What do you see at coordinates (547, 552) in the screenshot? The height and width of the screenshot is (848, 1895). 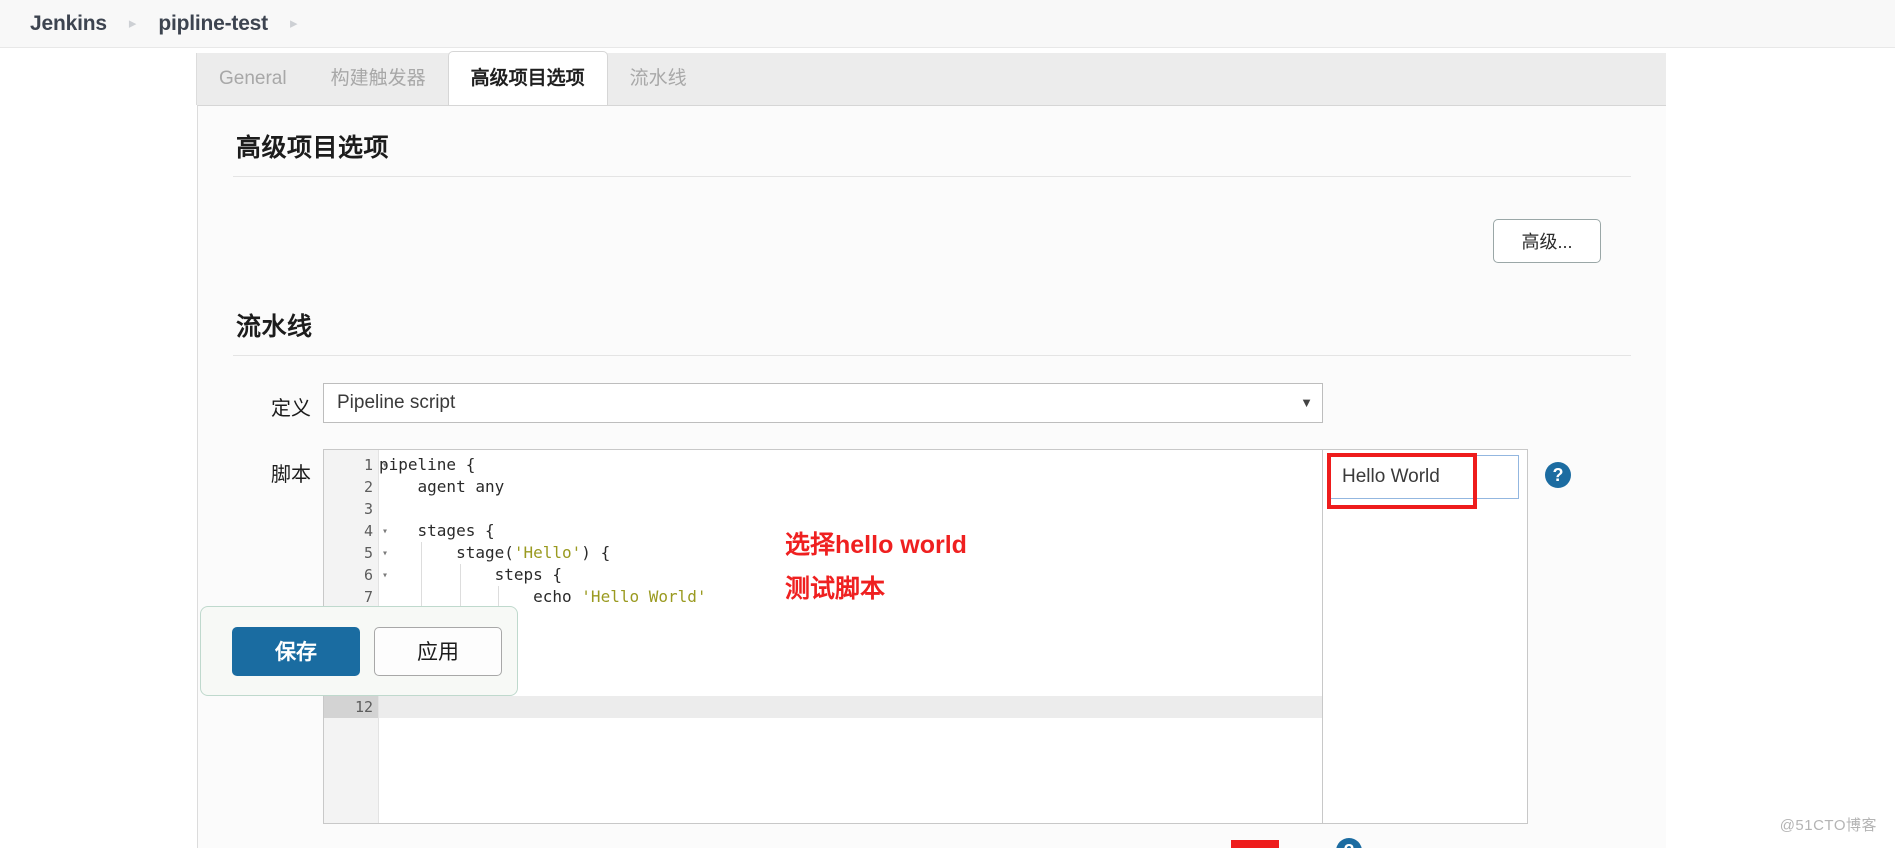 I see `code-string-literal: 'Hello'` at bounding box center [547, 552].